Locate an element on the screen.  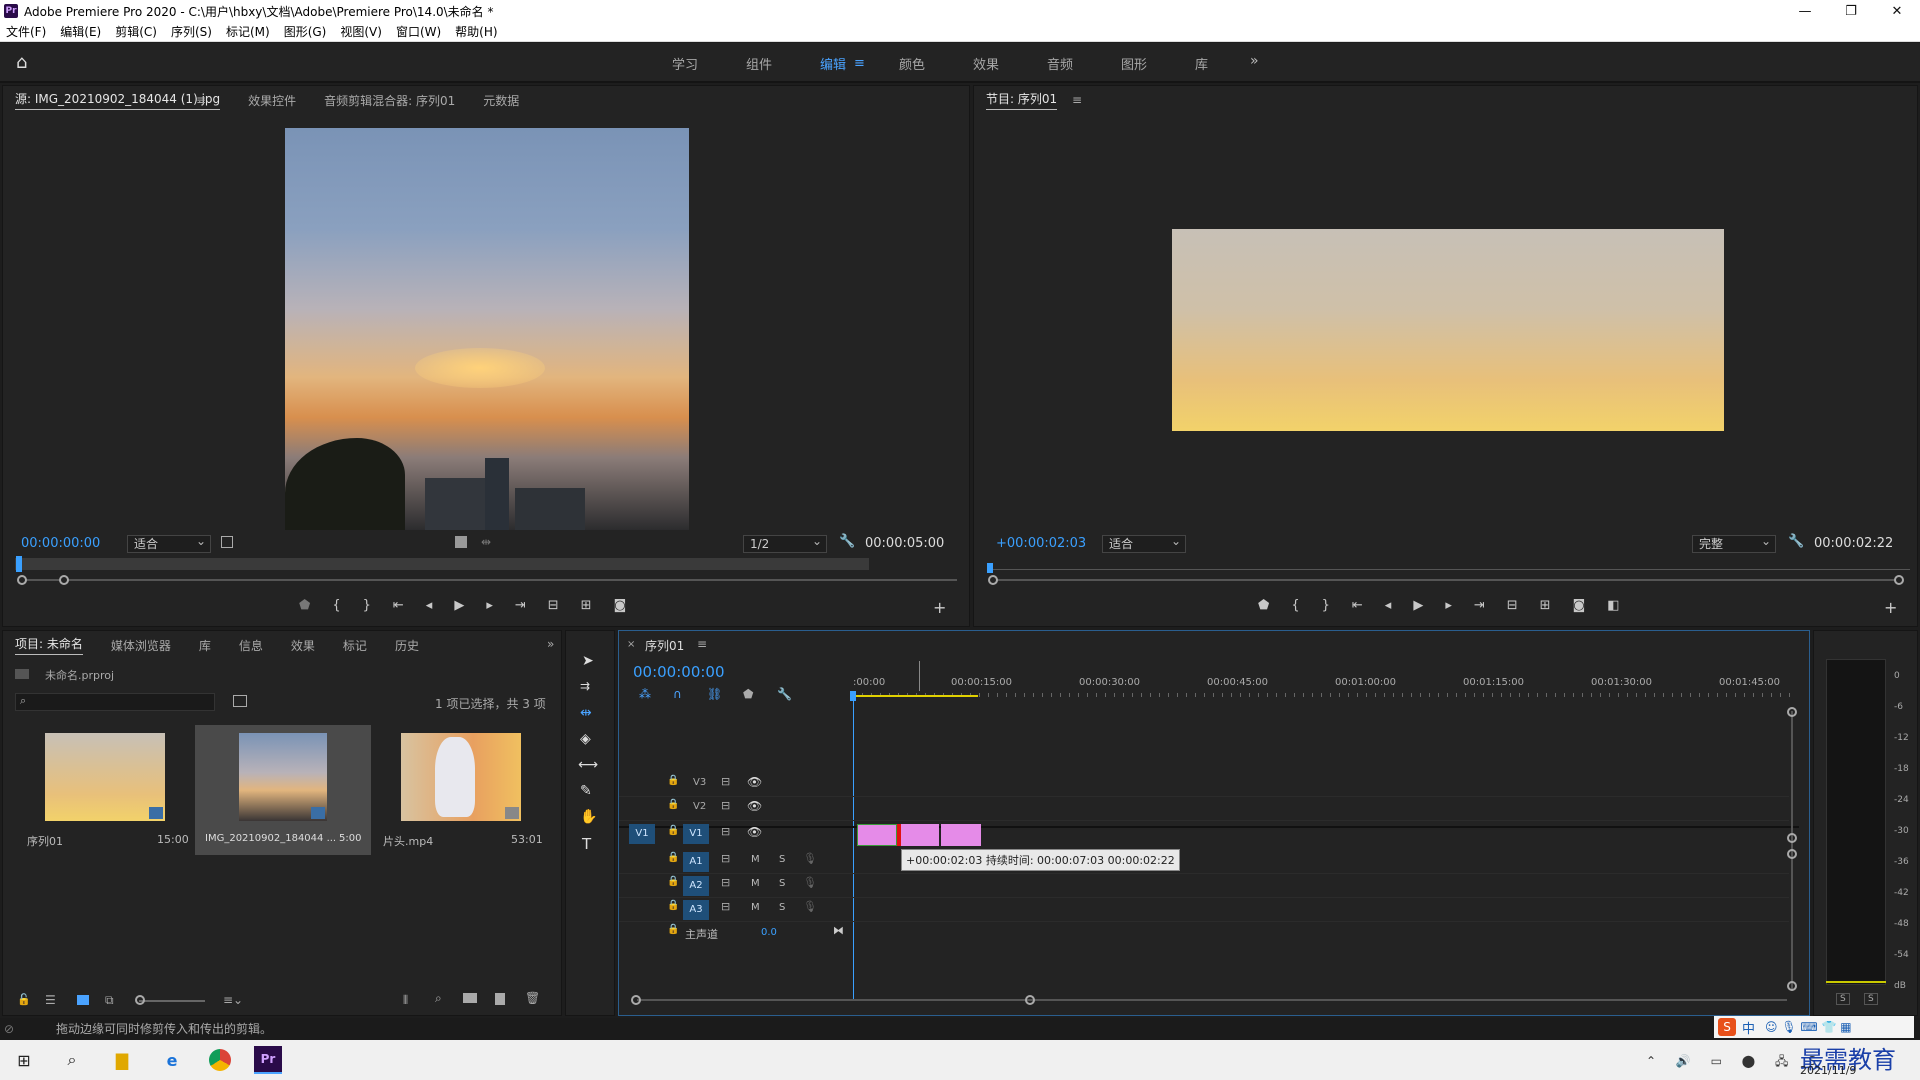
mark-out-icon: } is located at coordinates (367, 605).